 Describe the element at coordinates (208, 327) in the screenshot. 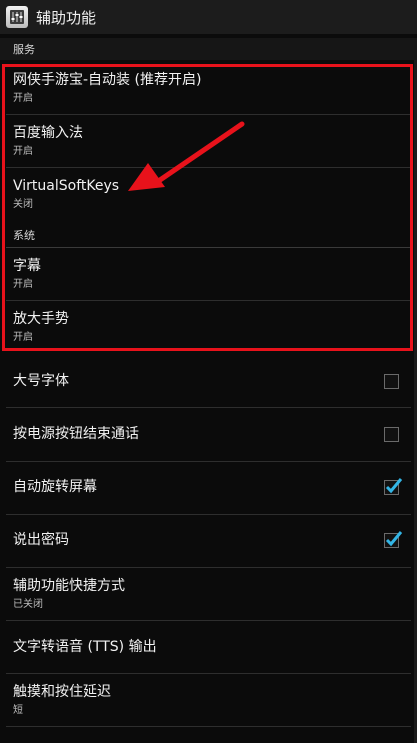

I see `system-item-magnification-gestures: 放大手势 开启` at that location.